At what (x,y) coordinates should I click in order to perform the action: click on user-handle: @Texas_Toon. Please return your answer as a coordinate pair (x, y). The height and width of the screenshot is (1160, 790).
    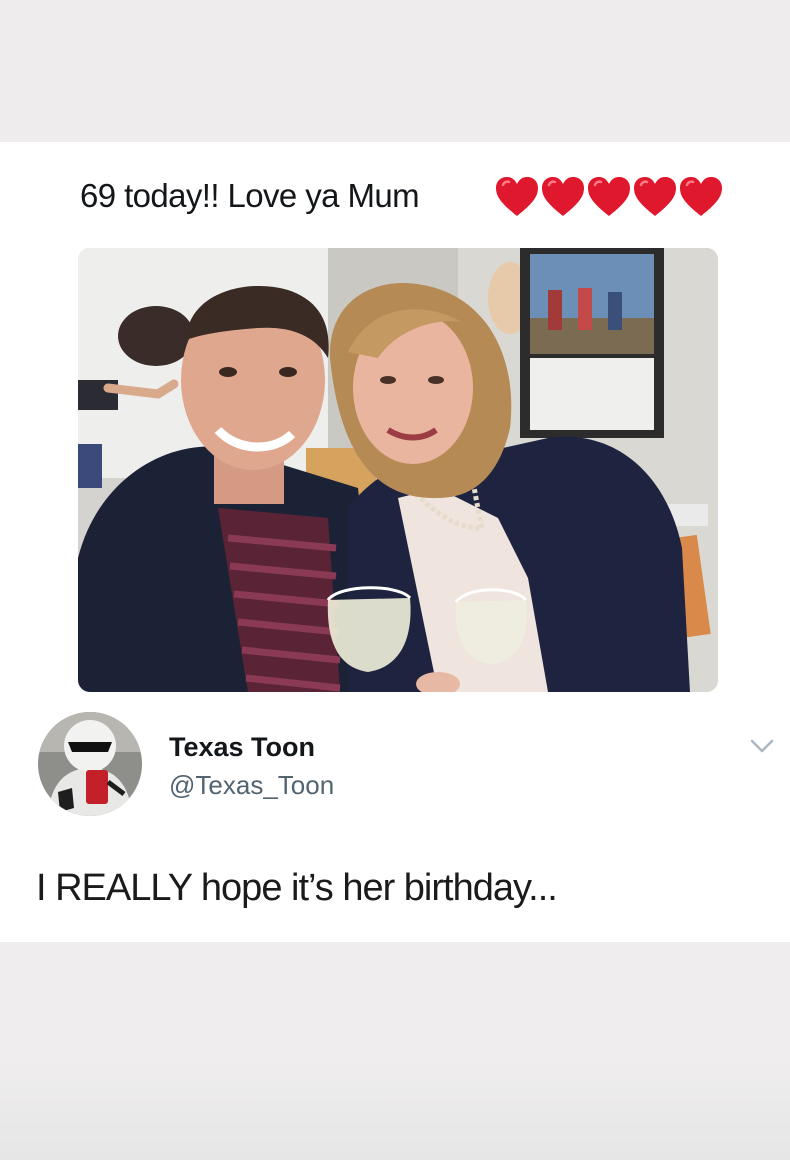
    Looking at the image, I should click on (251, 785).